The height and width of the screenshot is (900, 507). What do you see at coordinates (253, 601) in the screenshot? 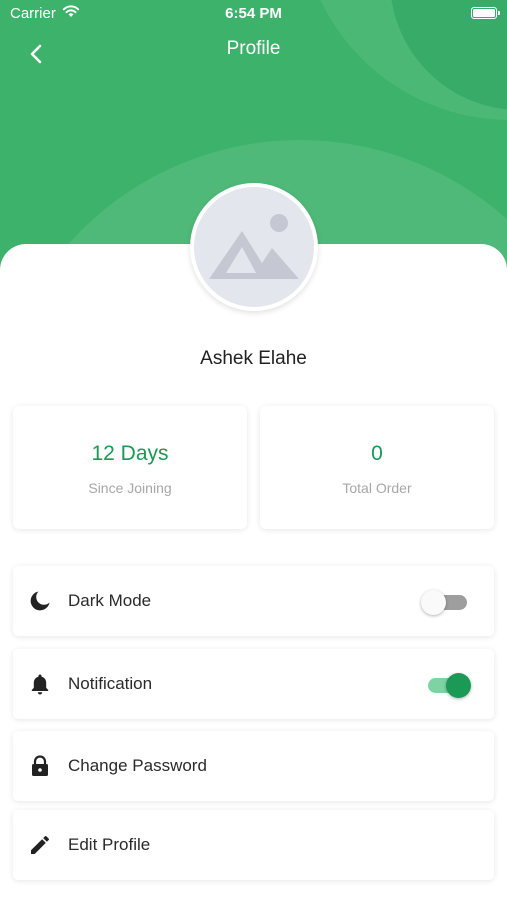
I see `menu-item-dark-mode: Dark Mode` at bounding box center [253, 601].